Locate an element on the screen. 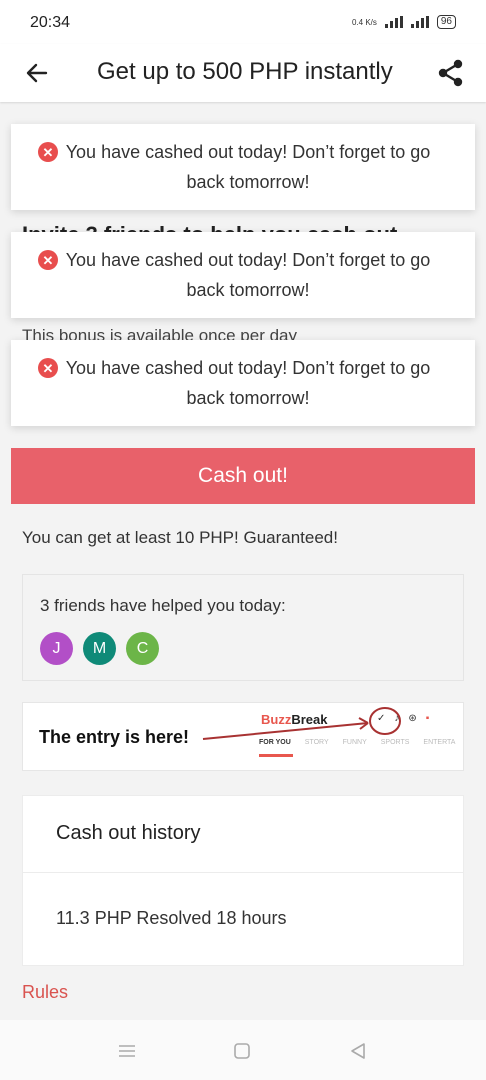  friend-avatars: J M C is located at coordinates (99, 648).